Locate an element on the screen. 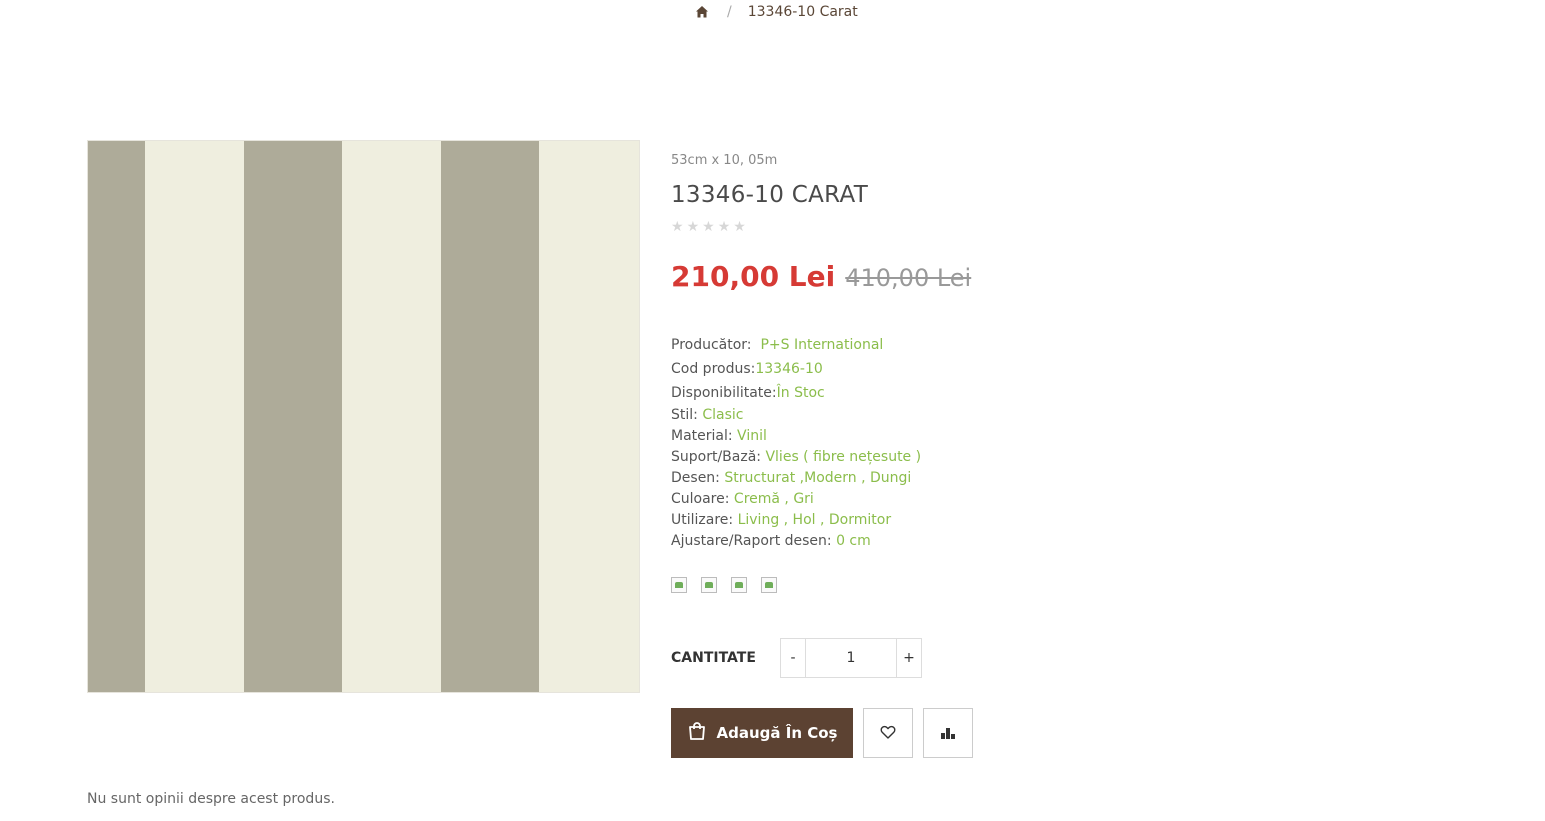 The height and width of the screenshot is (821, 1545). detail-value: Structurat ,Modern , Dungi is located at coordinates (818, 478).